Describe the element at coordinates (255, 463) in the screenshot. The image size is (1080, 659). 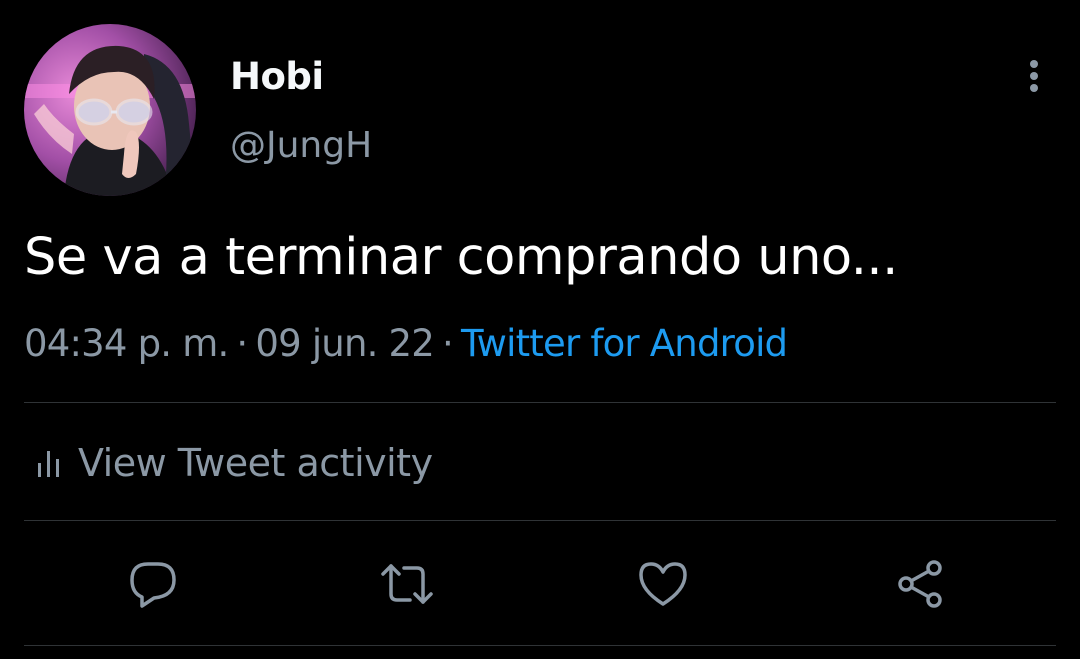
I see `view-tweet-activity-label: View Tweet activity` at that location.